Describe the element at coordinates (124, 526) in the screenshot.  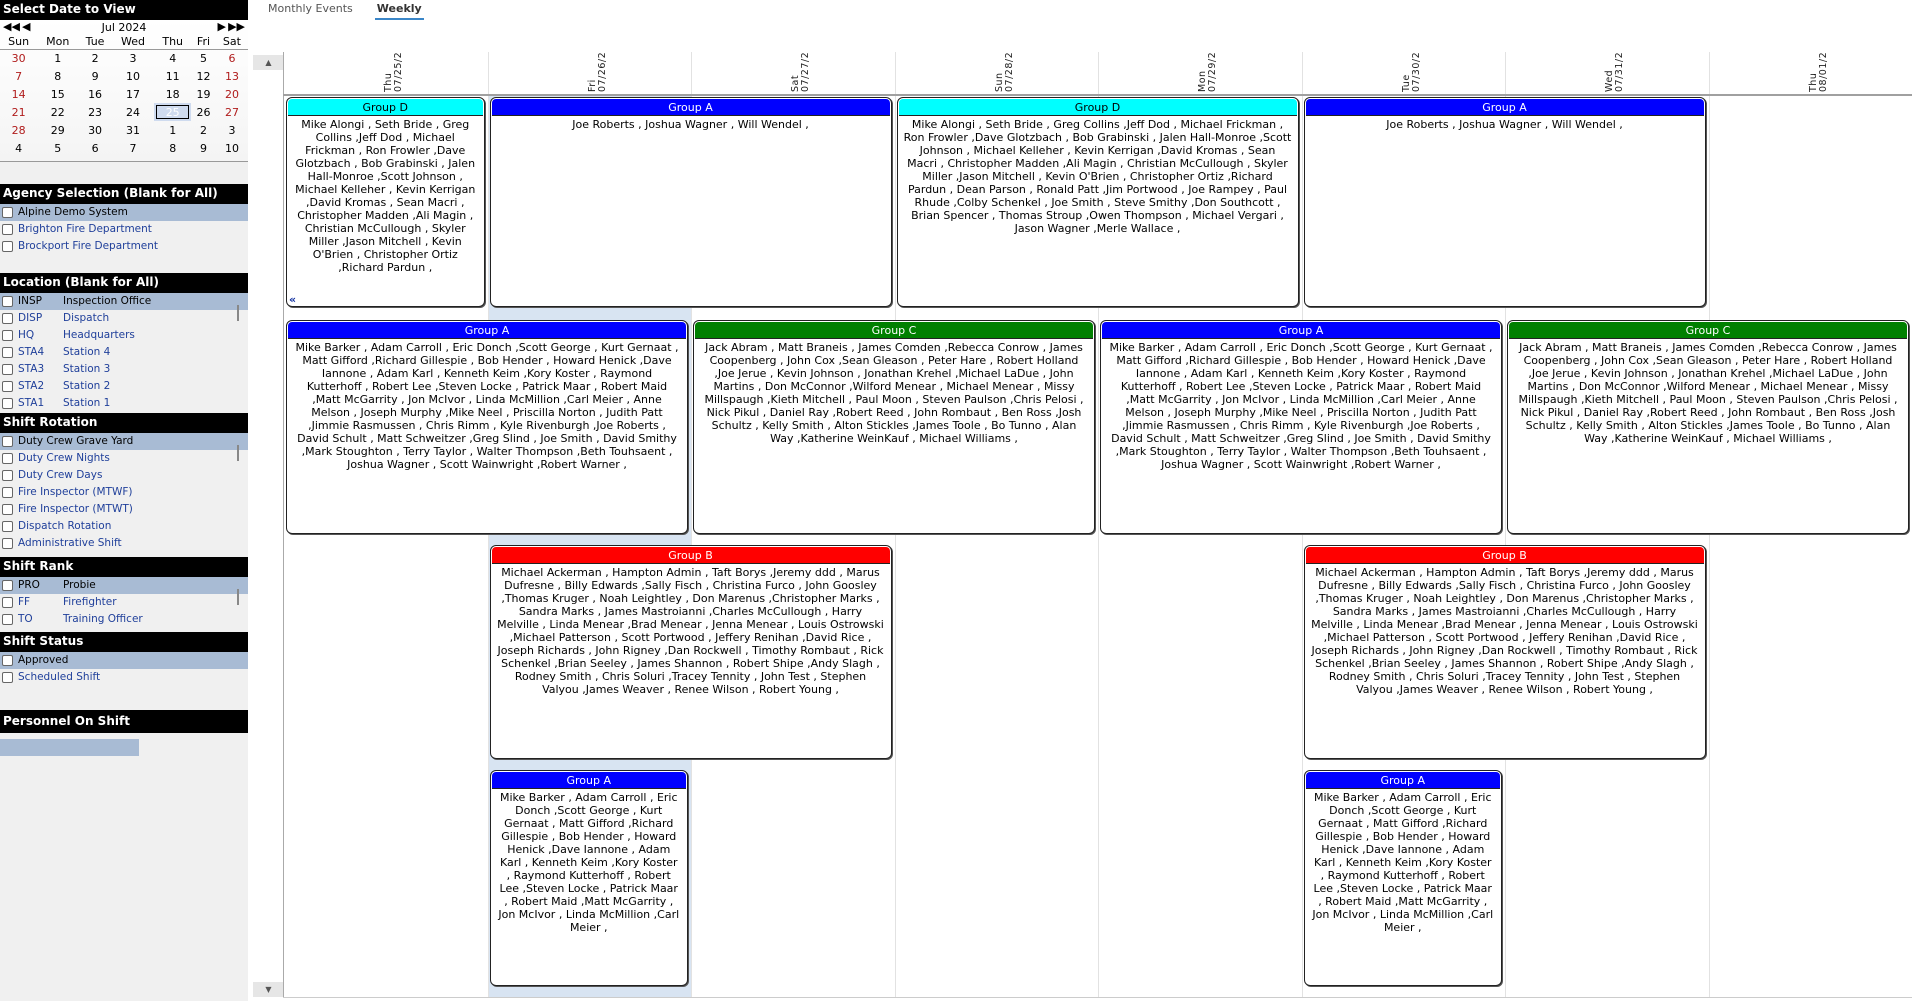
I see `rotation-list-item: Dispatch Rotation` at that location.